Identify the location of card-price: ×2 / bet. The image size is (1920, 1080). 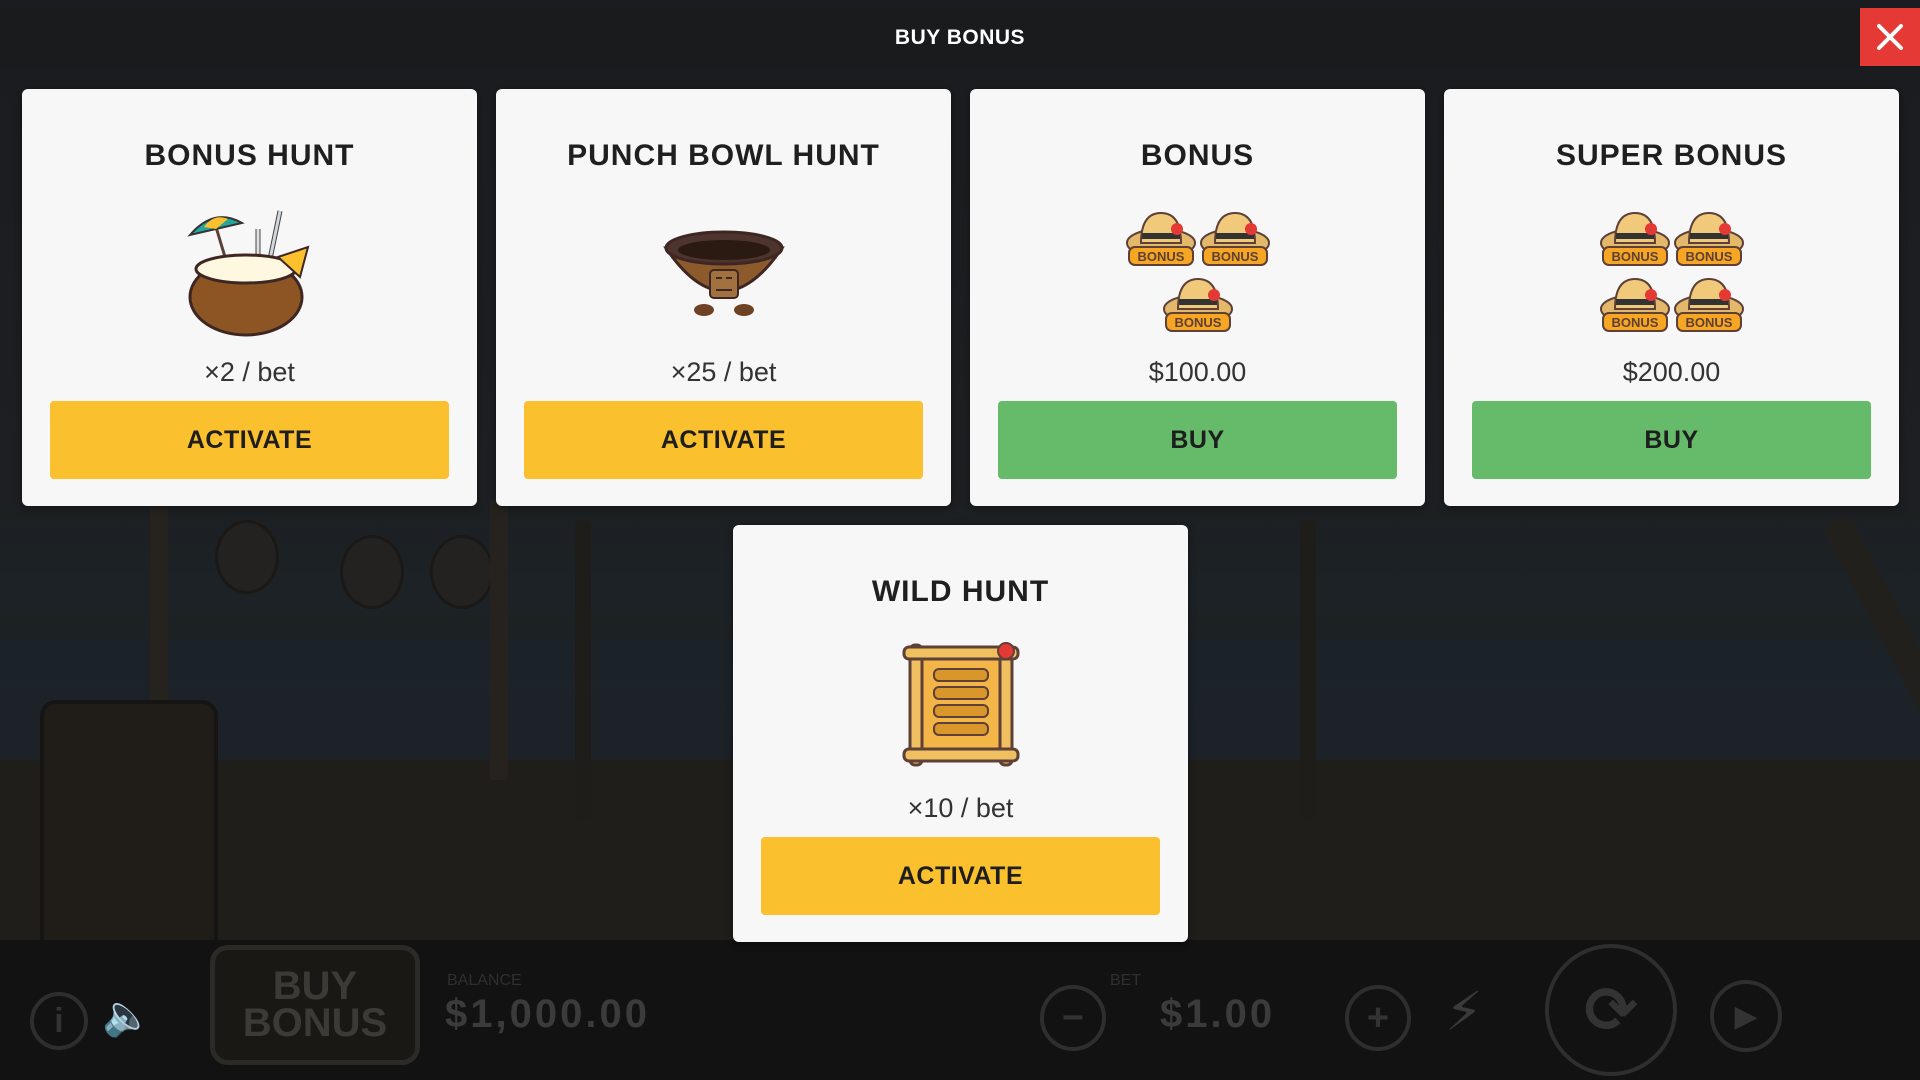
(249, 372).